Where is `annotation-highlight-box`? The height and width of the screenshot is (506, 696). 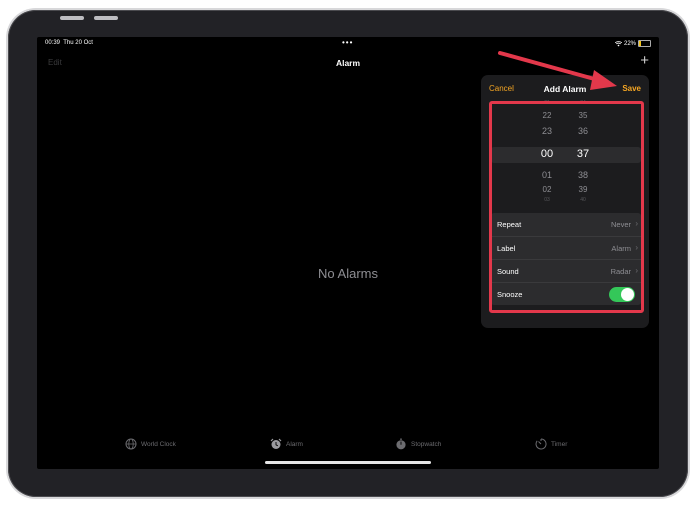 annotation-highlight-box is located at coordinates (566, 207).